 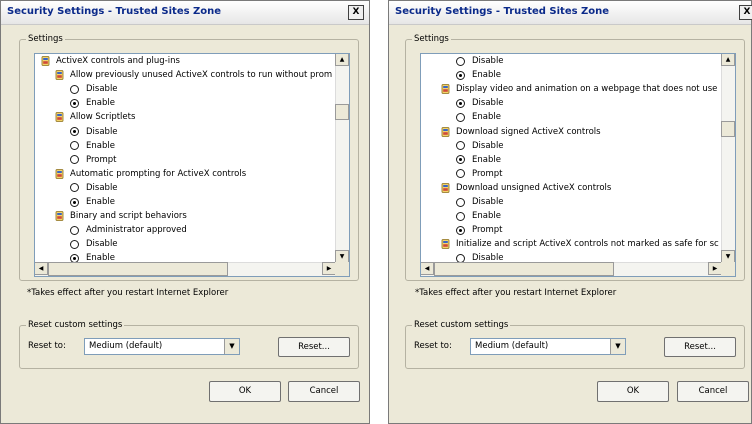 I want to click on settings-legend: Settings, so click(x=45, y=39).